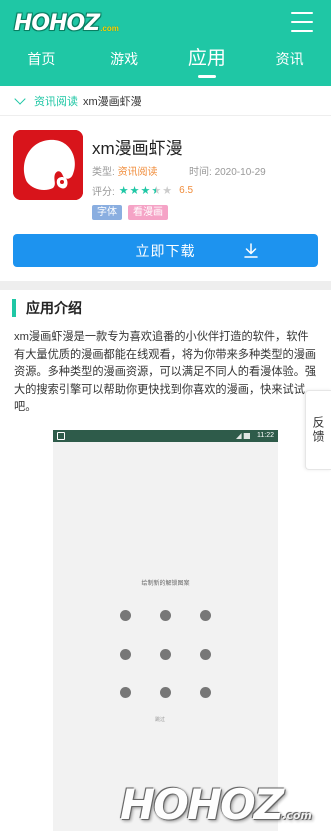  What do you see at coordinates (107, 212) in the screenshot?
I see `tag: 字体` at bounding box center [107, 212].